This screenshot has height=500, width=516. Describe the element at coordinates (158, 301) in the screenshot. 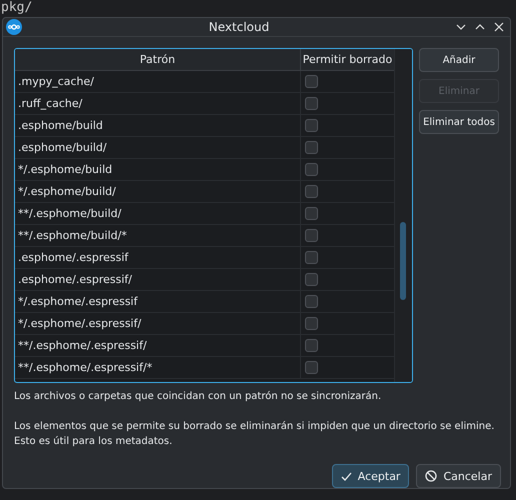

I see `table-cell: */.esphome/.espressif` at that location.